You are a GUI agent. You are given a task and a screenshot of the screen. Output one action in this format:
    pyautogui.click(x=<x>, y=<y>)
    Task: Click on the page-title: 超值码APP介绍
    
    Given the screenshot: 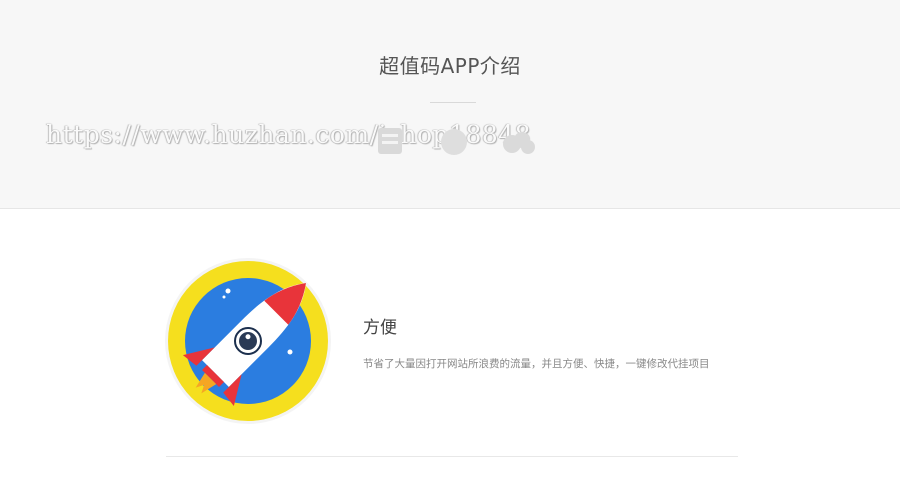 What is the action you would take?
    pyautogui.click(x=450, y=66)
    